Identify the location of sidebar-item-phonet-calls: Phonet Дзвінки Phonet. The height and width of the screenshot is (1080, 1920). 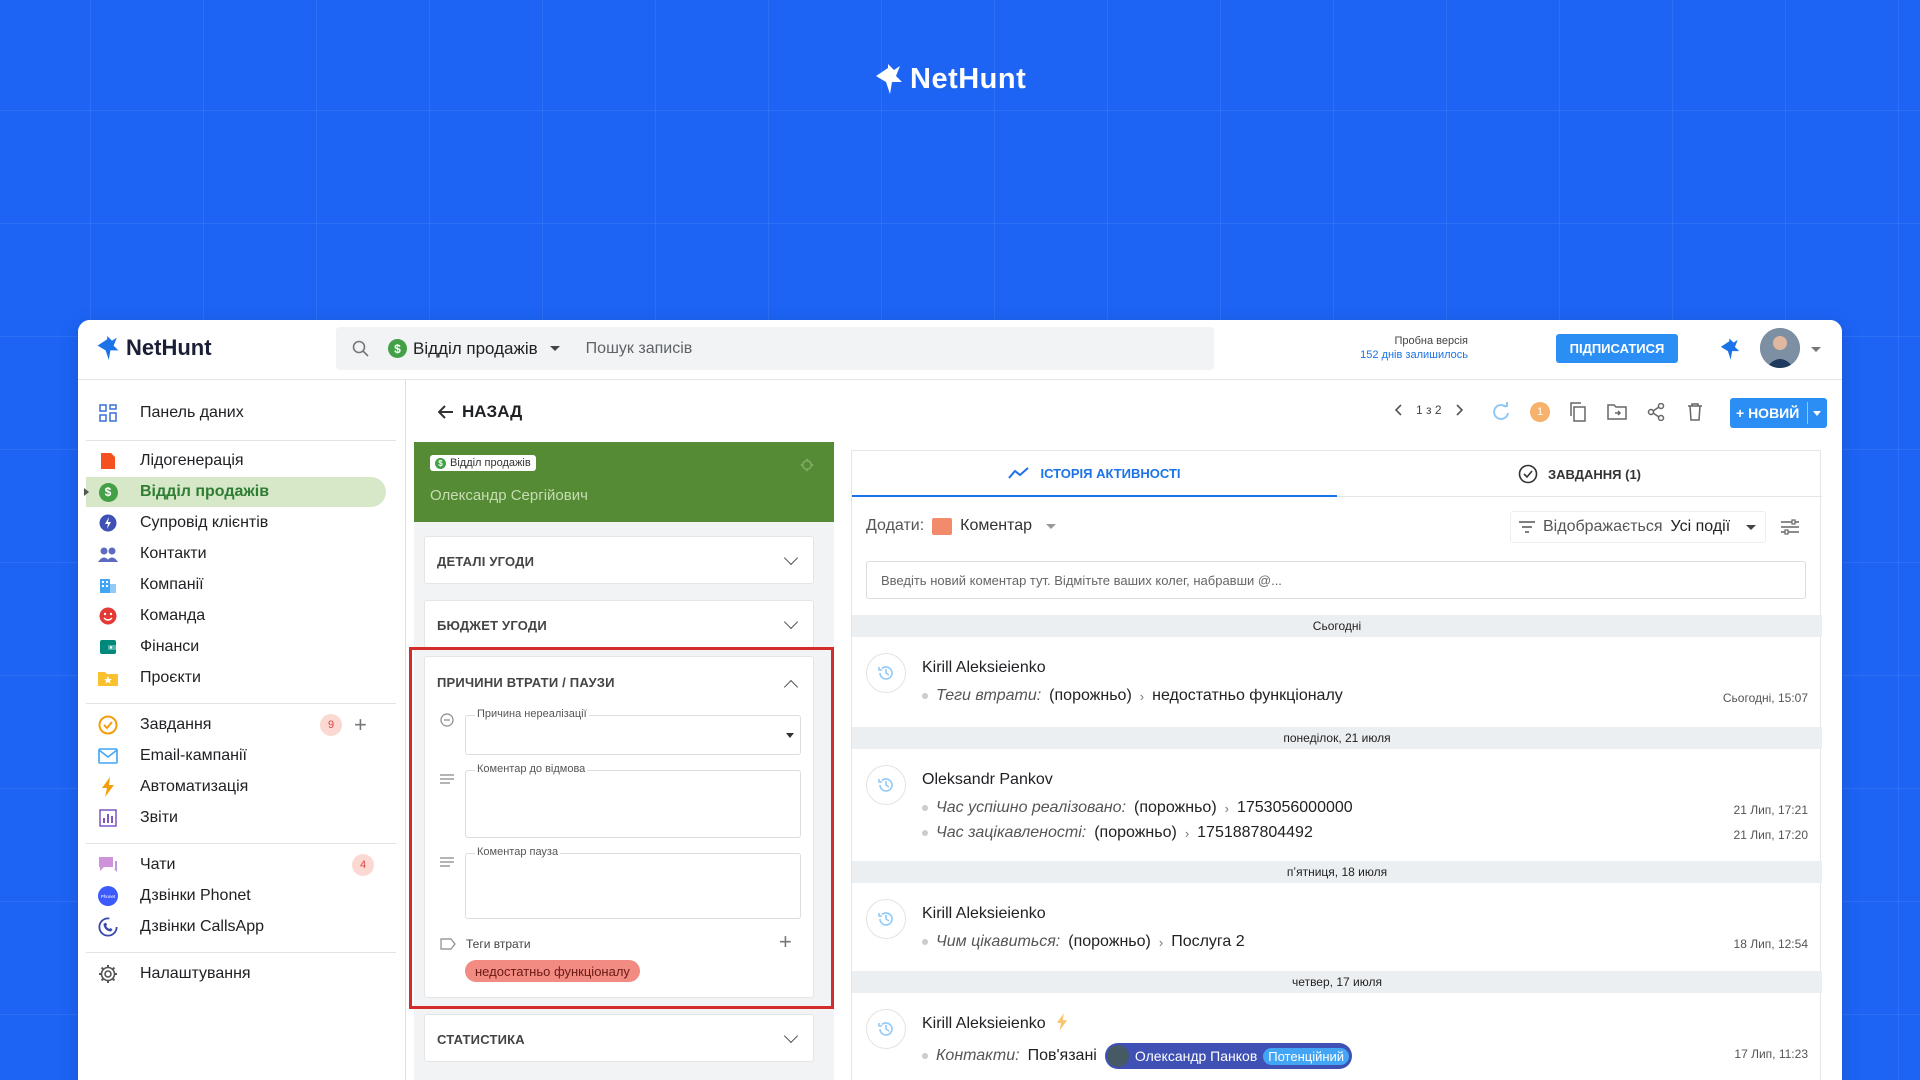
(242, 896).